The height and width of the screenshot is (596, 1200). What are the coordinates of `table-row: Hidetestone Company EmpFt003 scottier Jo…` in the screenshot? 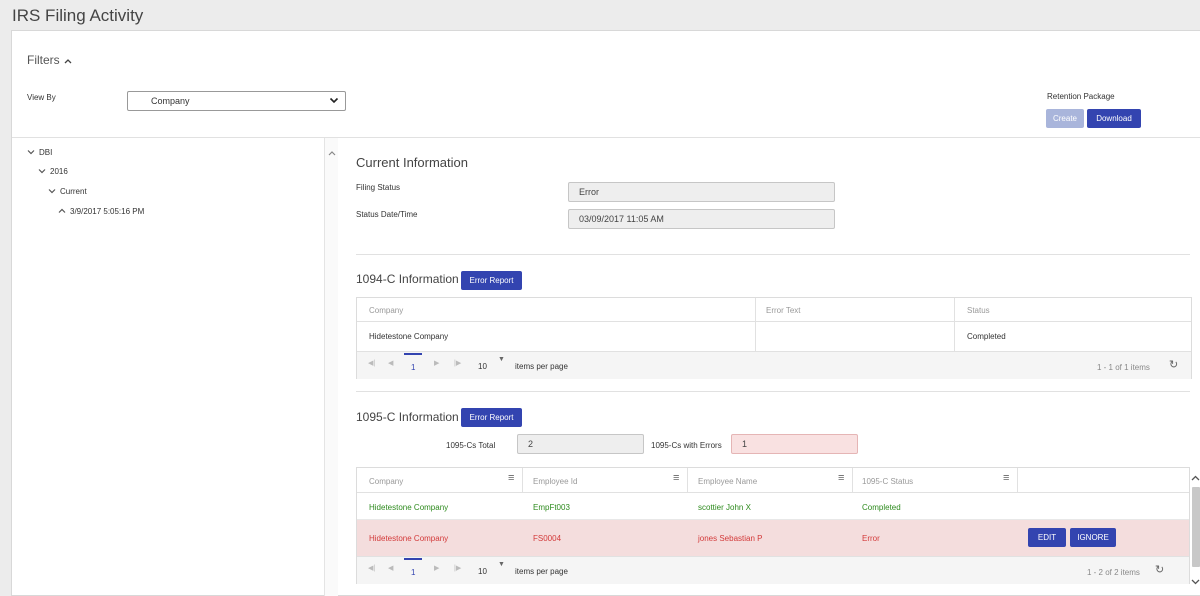 It's located at (773, 506).